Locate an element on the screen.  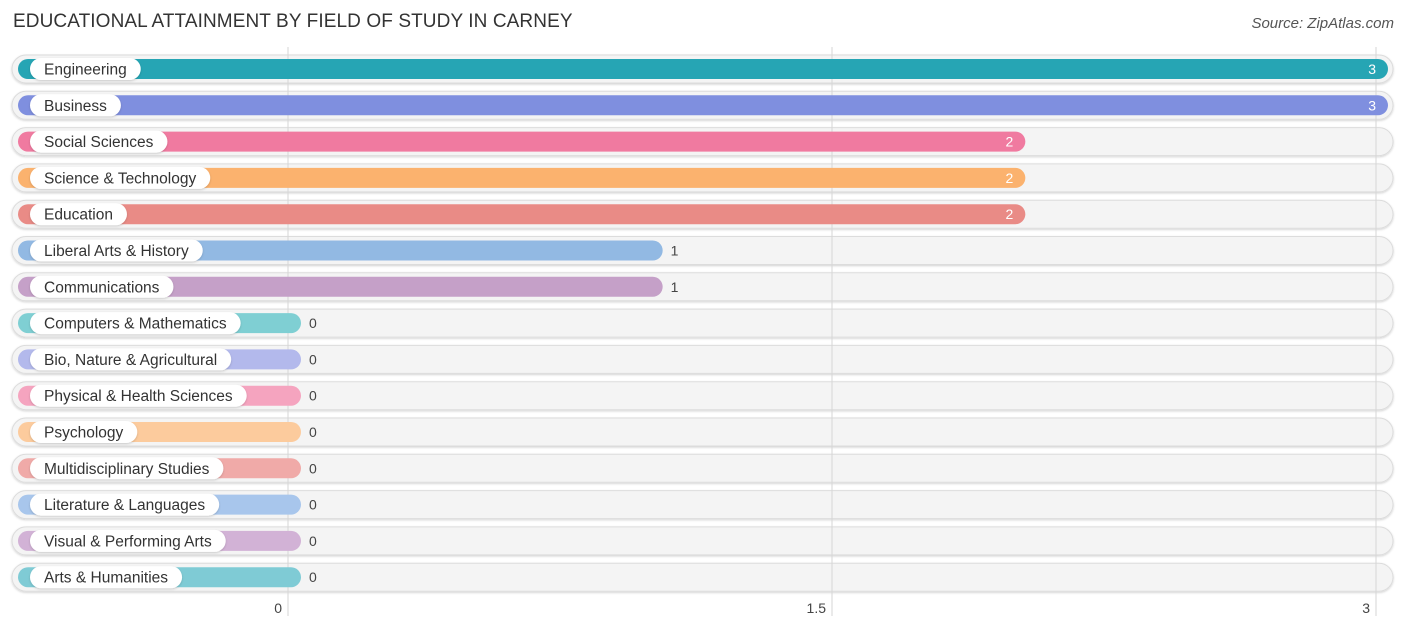
x-tick-label: 1.5 is located at coordinates (817, 608).